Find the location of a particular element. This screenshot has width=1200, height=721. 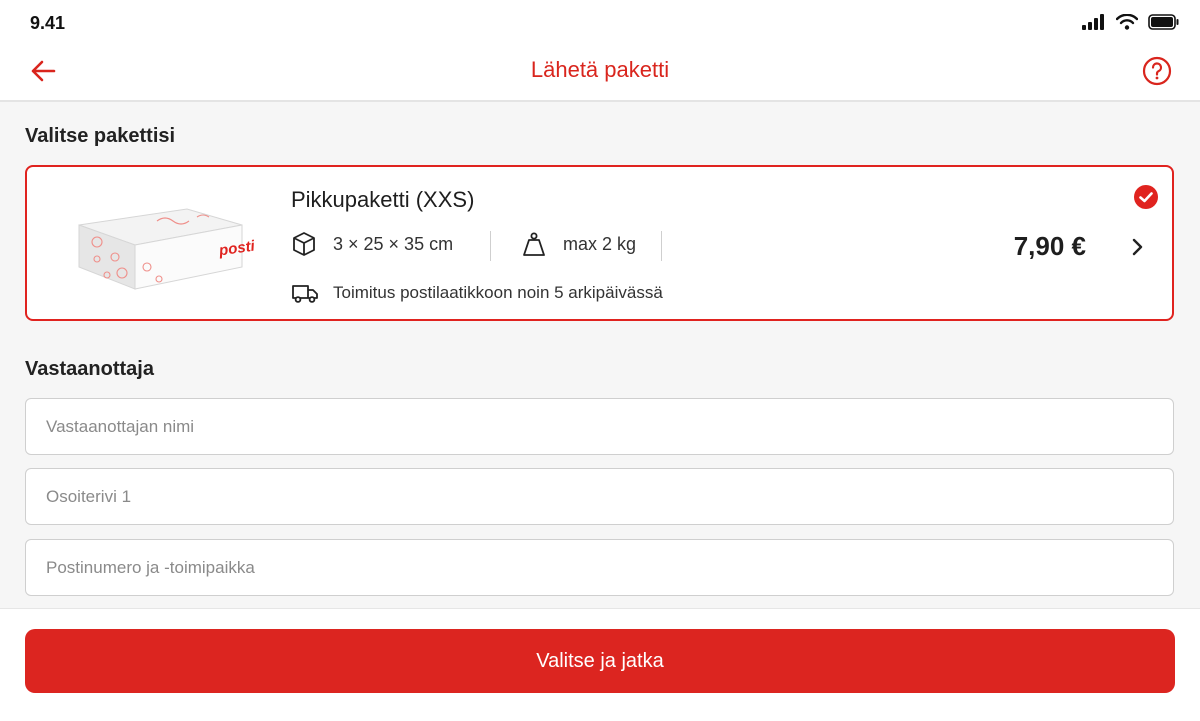

cellular-signal-icon is located at coordinates (1093, 22).